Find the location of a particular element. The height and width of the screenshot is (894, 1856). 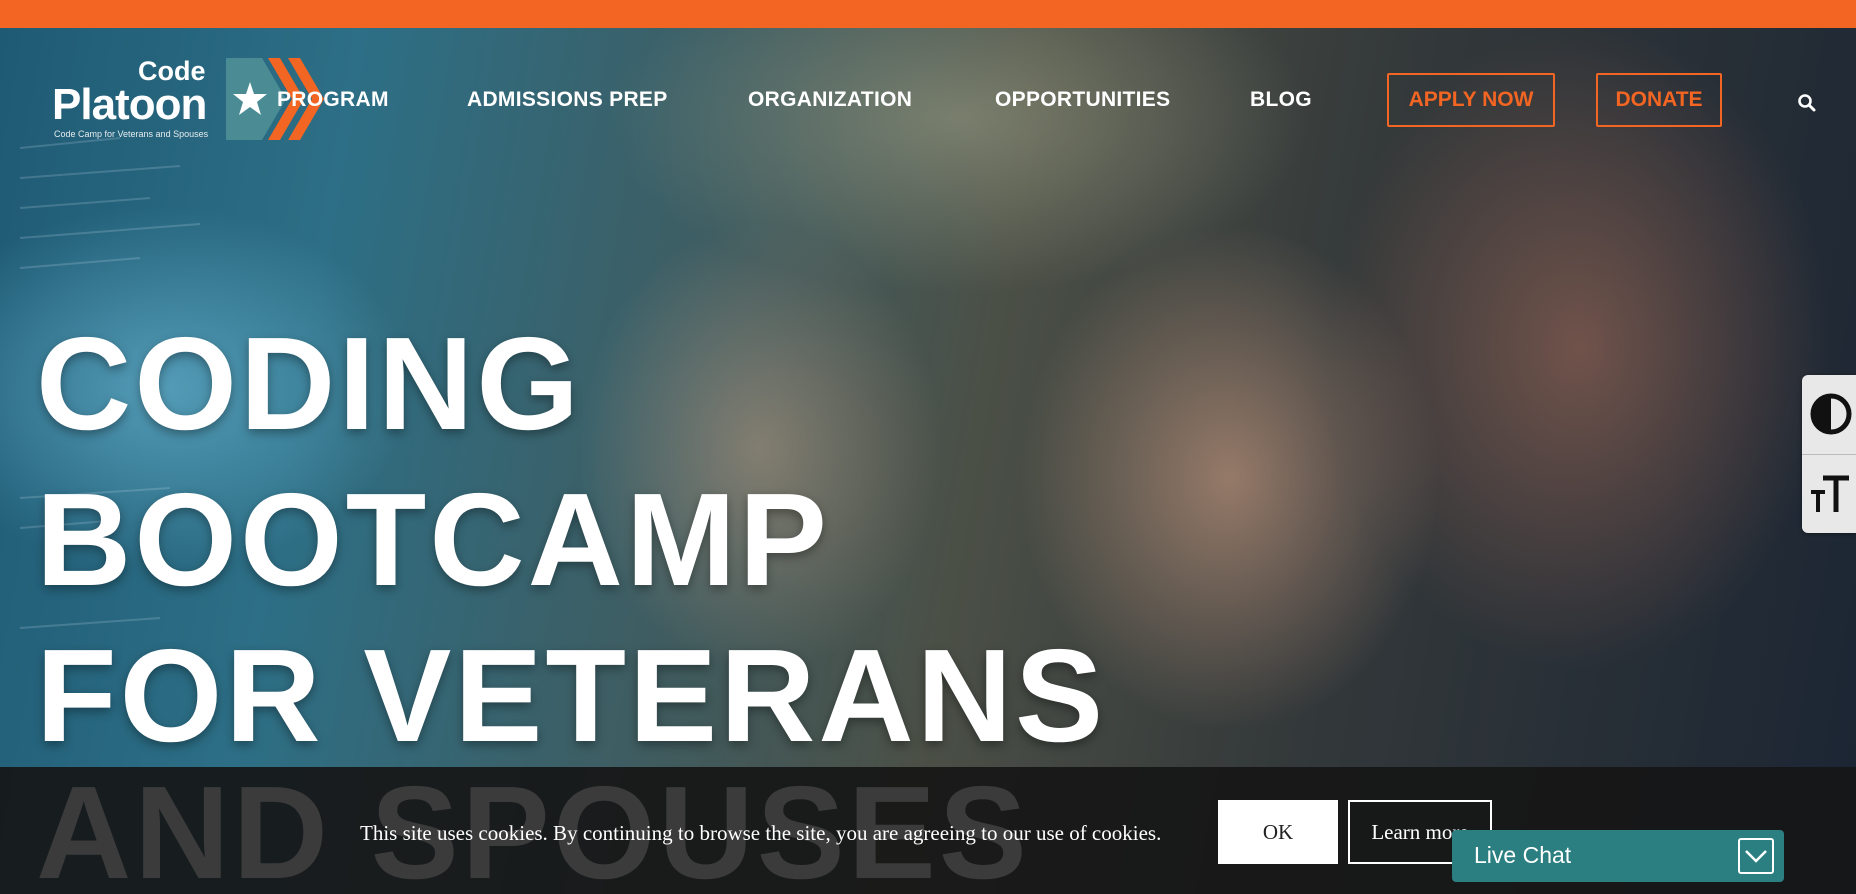

nav-item-blog: BLOG is located at coordinates (1281, 100).